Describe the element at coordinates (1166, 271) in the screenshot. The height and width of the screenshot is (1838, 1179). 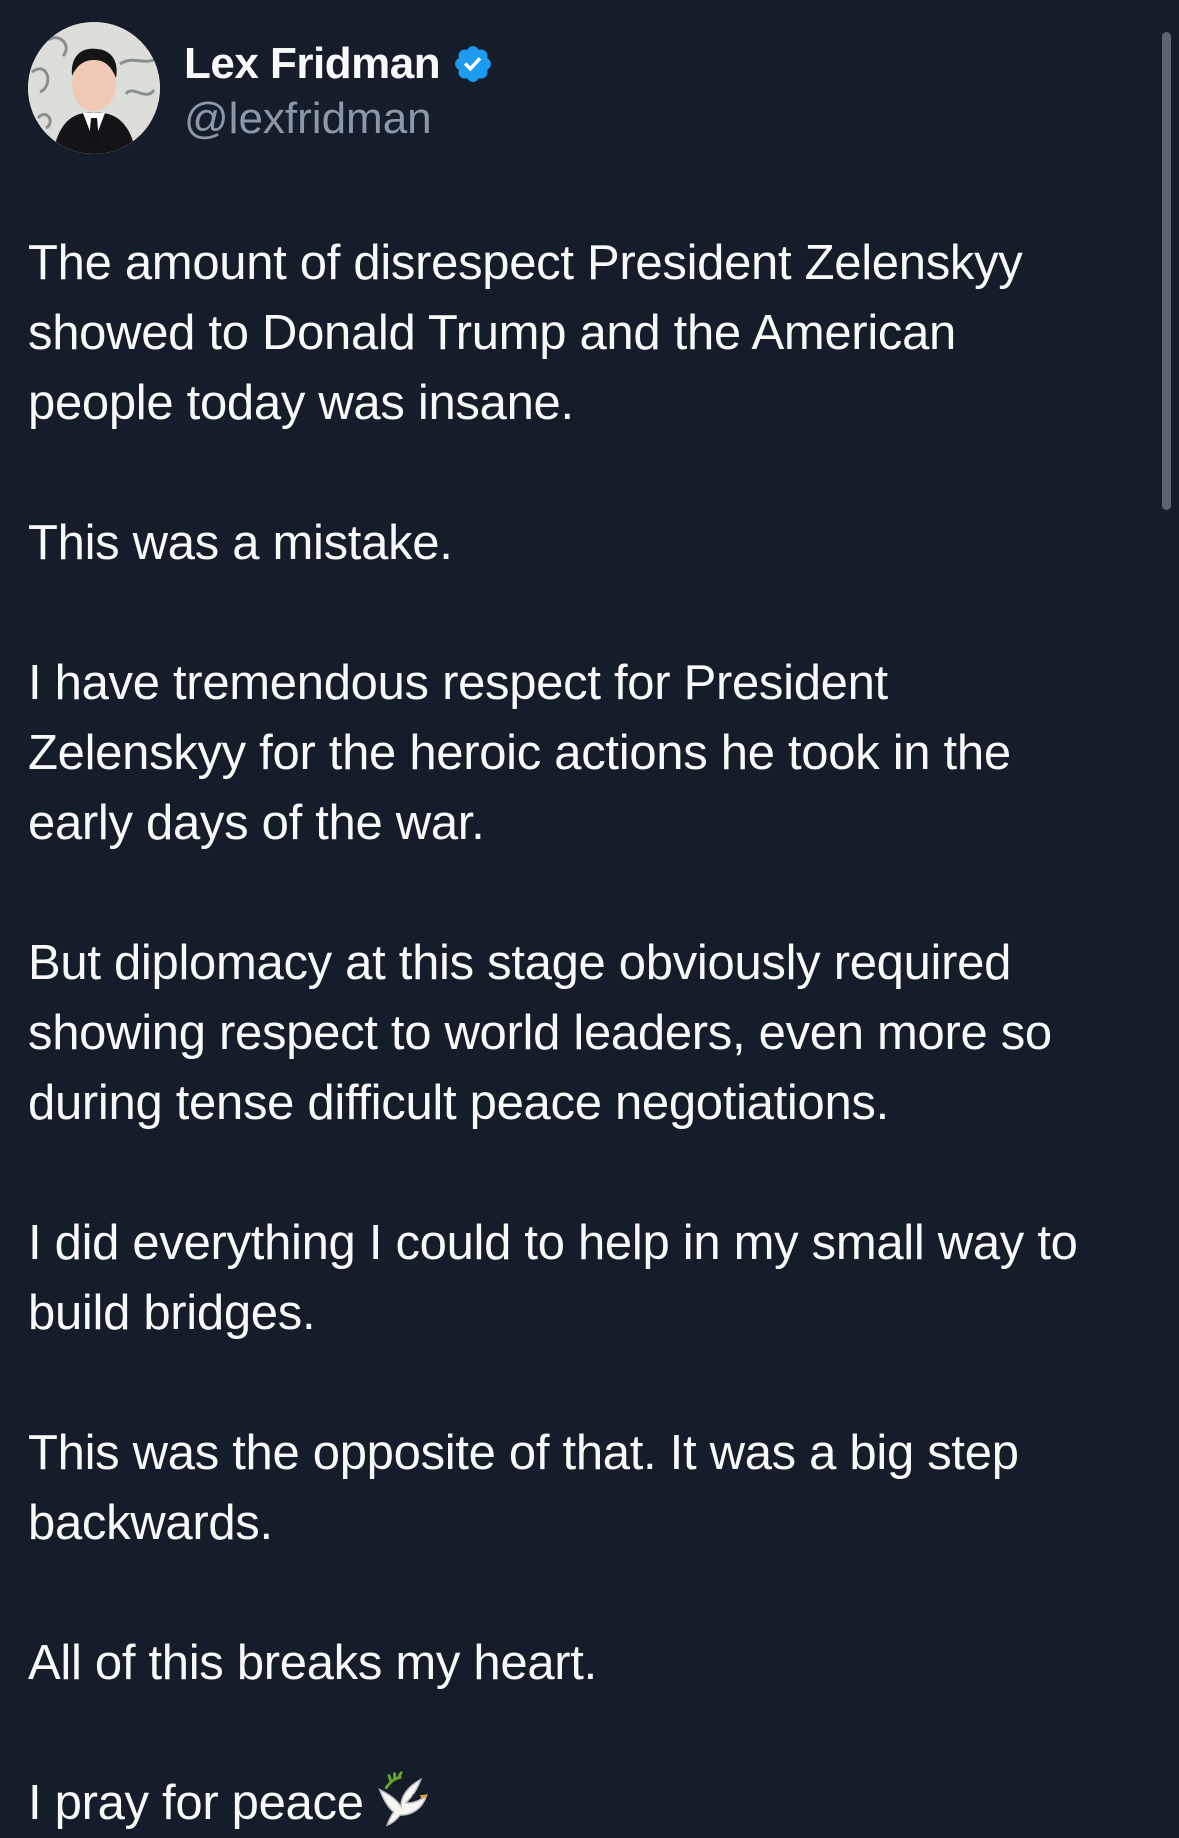
I see `scrollbar` at that location.